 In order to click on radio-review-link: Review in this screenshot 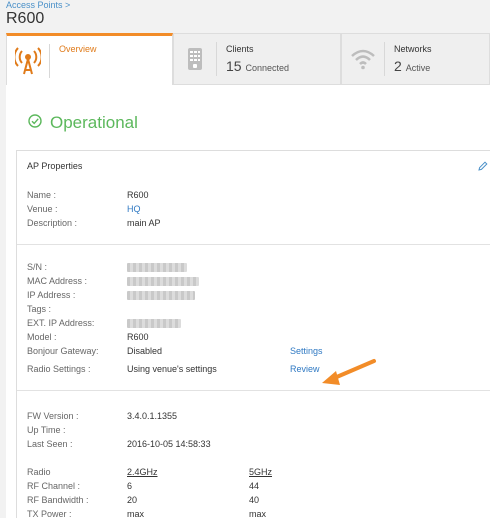, I will do `click(305, 369)`.